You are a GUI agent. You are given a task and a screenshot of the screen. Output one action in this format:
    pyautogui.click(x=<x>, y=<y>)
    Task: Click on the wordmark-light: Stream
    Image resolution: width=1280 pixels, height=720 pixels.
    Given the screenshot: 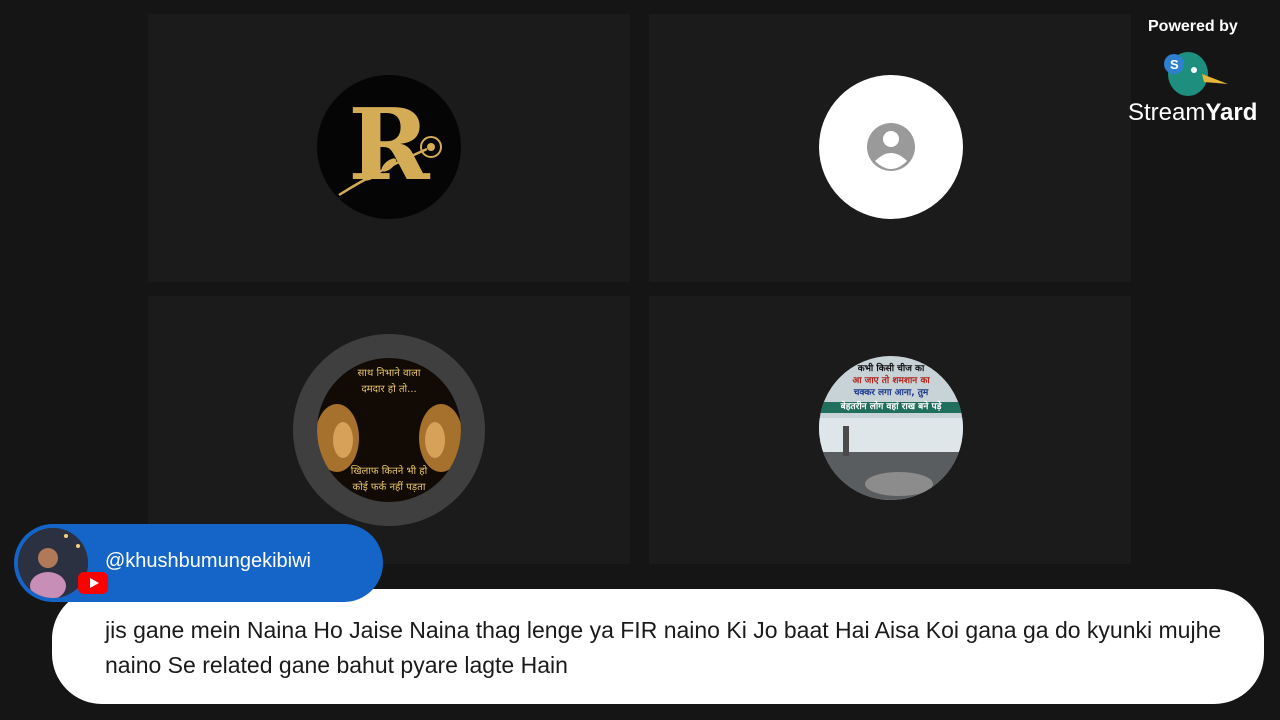 What is the action you would take?
    pyautogui.click(x=1167, y=112)
    